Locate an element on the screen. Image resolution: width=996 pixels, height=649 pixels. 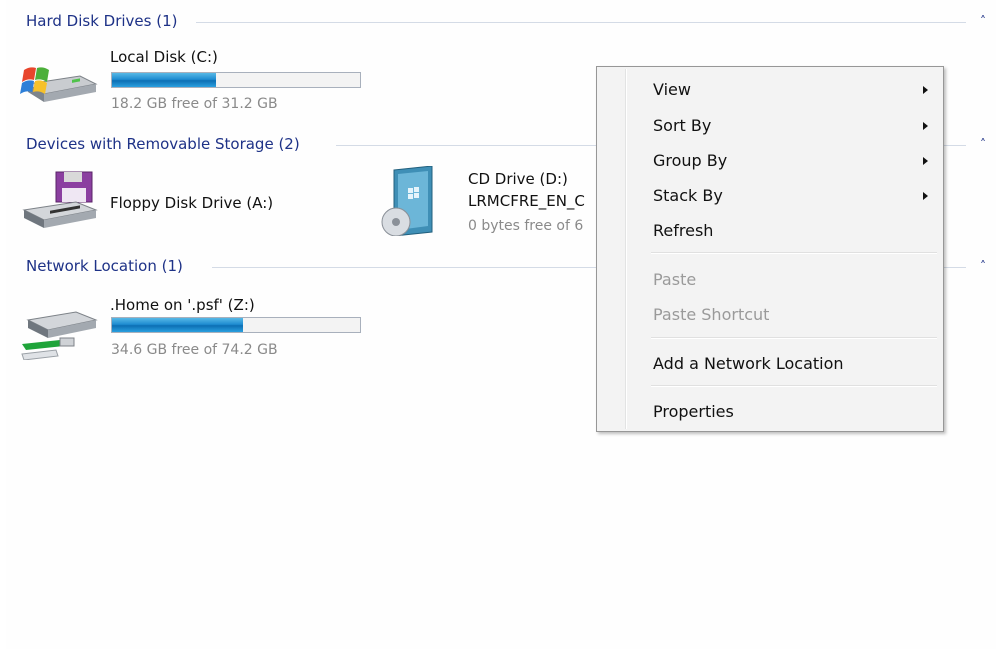
drive-item-floppy-a: Floppy Disk Drive (A:) is located at coordinates (170, 204).